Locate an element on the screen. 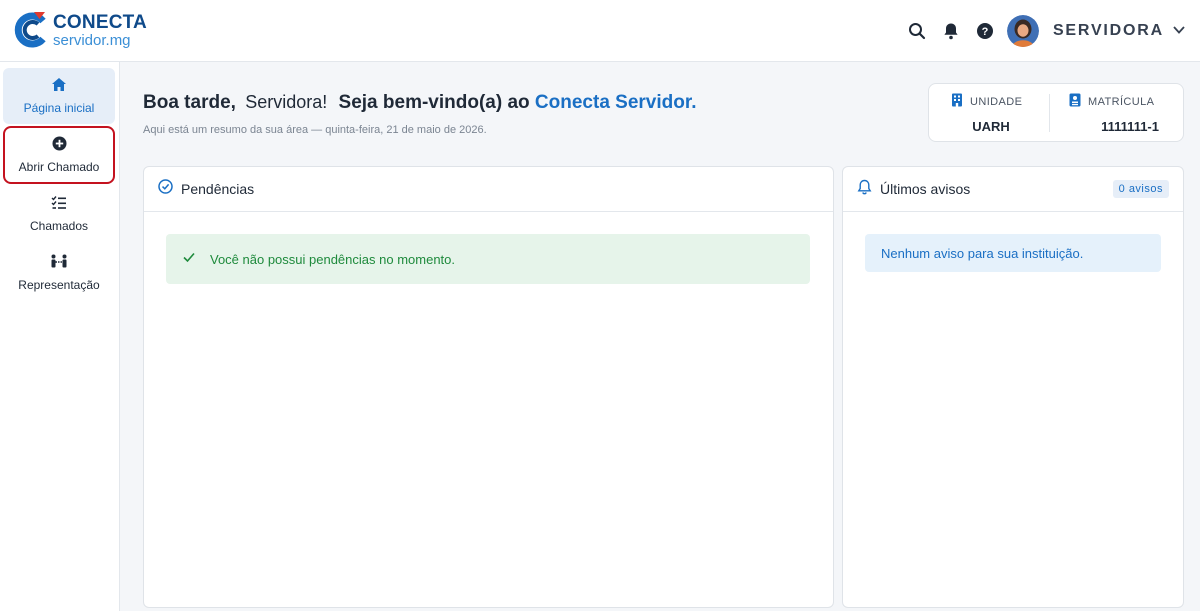 The width and height of the screenshot is (1200, 611). check-circle-icon is located at coordinates (165, 189).